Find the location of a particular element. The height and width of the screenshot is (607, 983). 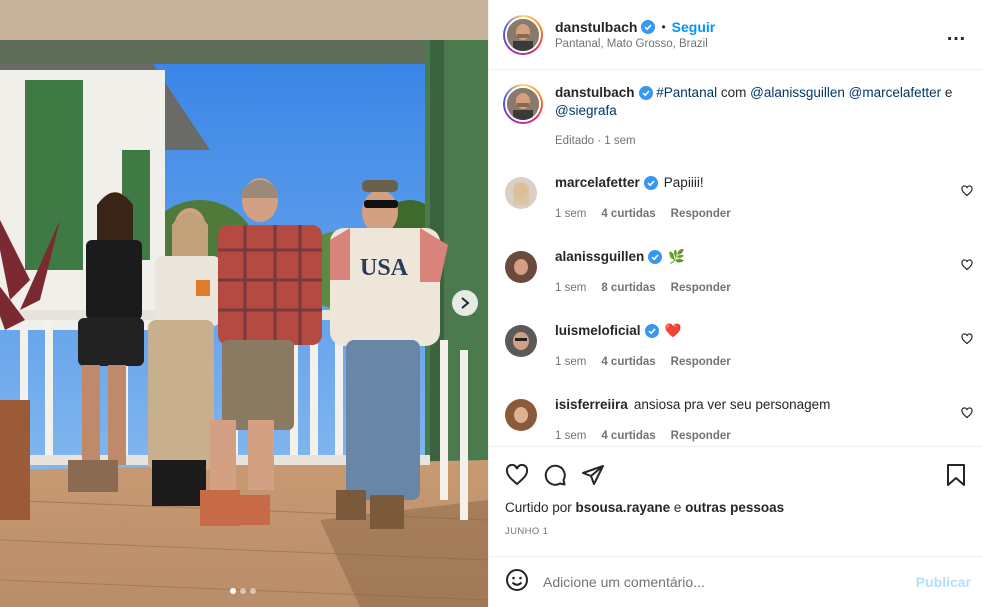

author-avatar-image is located at coordinates (523, 34).